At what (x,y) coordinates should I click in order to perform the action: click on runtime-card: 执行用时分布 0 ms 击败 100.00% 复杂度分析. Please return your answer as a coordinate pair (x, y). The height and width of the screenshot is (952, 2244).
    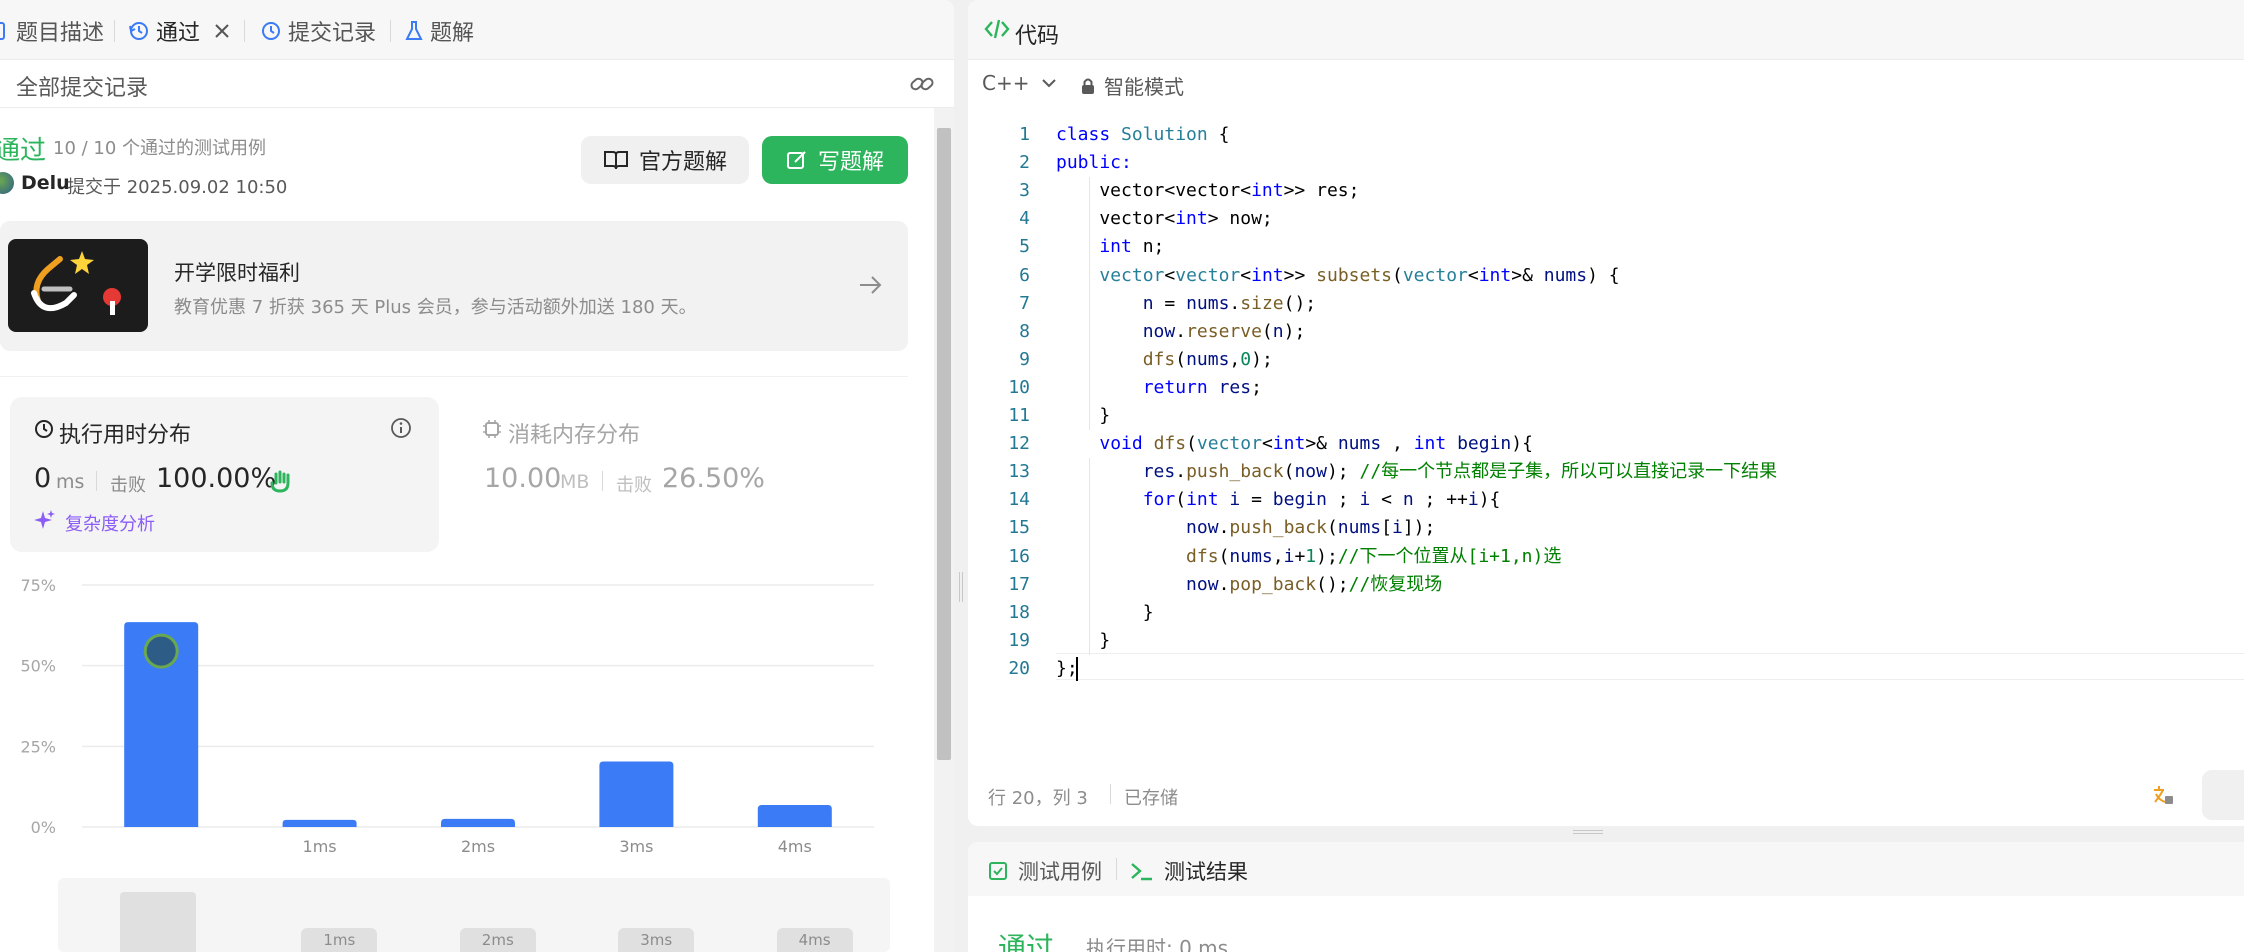
    Looking at the image, I should click on (224, 474).